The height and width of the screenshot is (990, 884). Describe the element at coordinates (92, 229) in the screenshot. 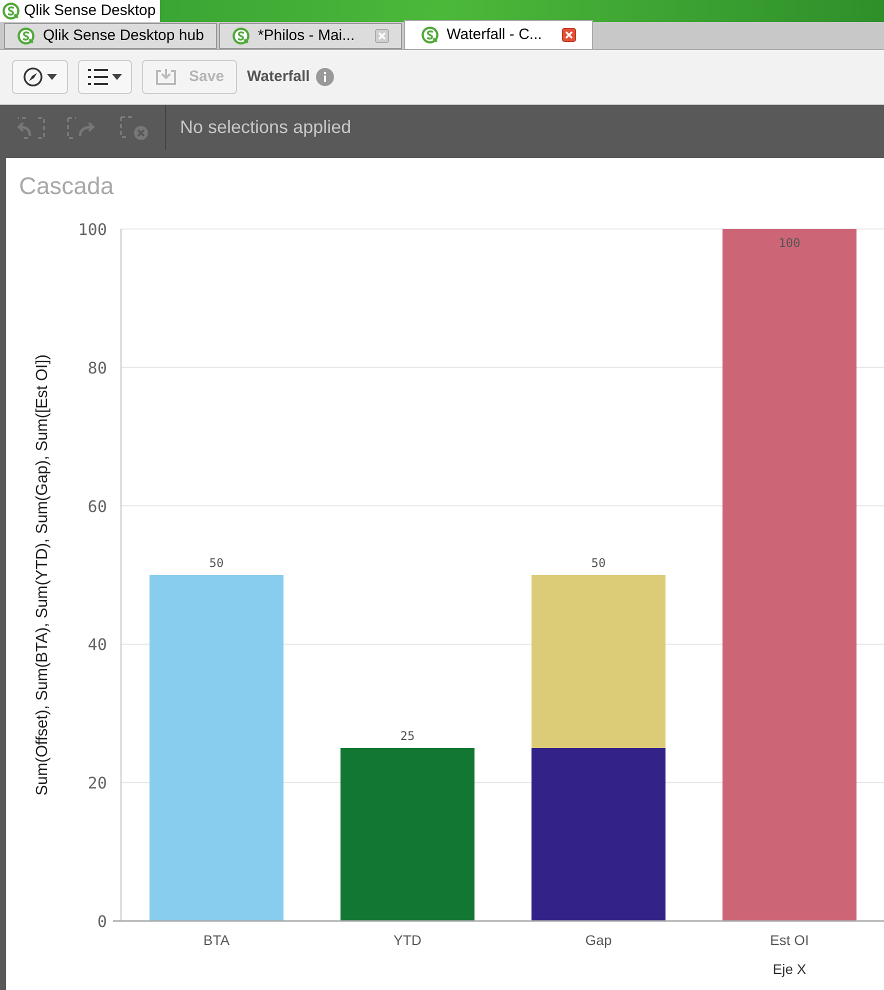

I see `y-tick-label: 100` at that location.